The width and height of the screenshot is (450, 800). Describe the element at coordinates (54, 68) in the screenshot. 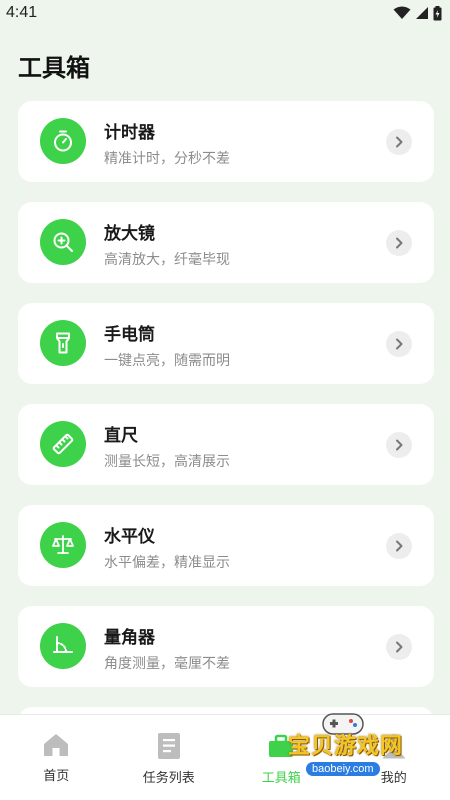

I see `page-title: 工具箱` at that location.